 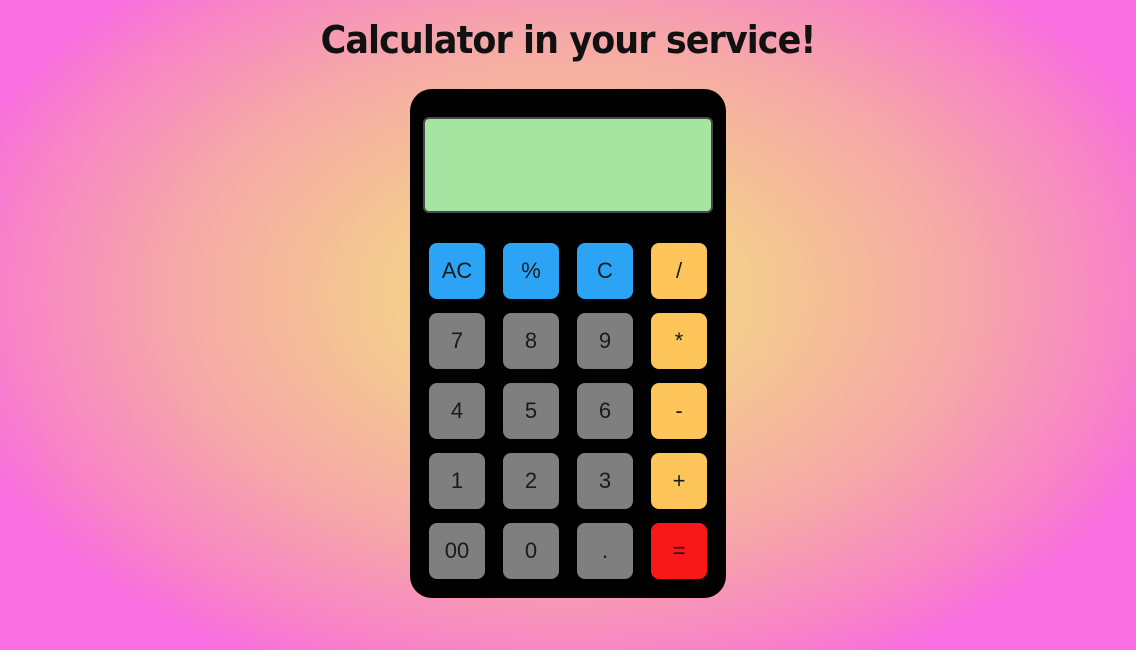 What do you see at coordinates (457, 481) in the screenshot?
I see `digit-1-button: 1` at bounding box center [457, 481].